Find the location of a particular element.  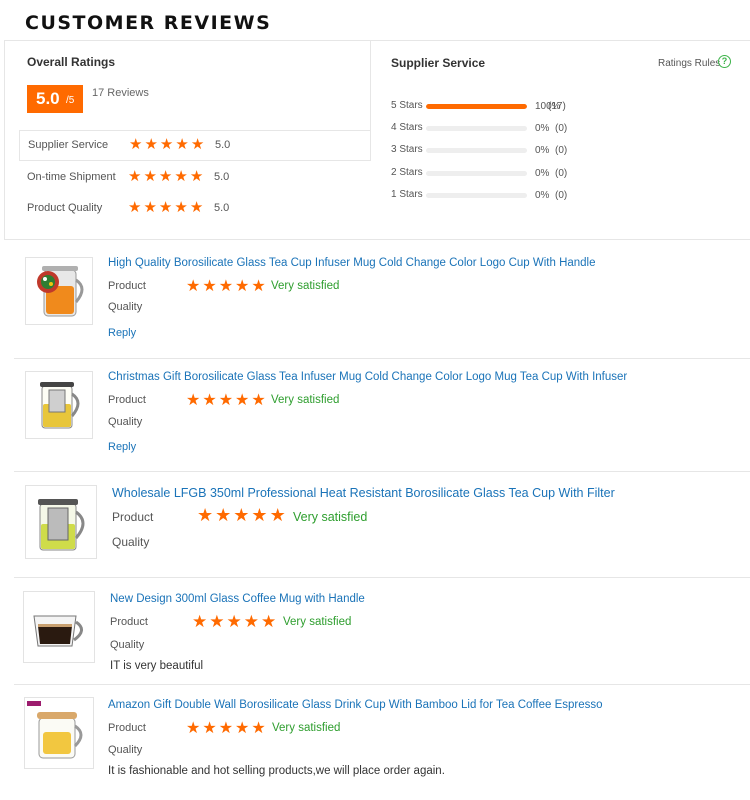

distribution-row-2: 2 Stars 0% (0) is located at coordinates (541, 174).